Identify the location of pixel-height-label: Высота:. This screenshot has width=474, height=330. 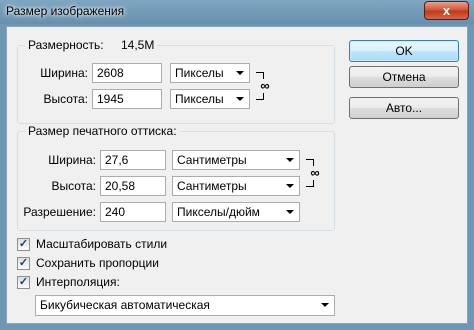
(65, 99).